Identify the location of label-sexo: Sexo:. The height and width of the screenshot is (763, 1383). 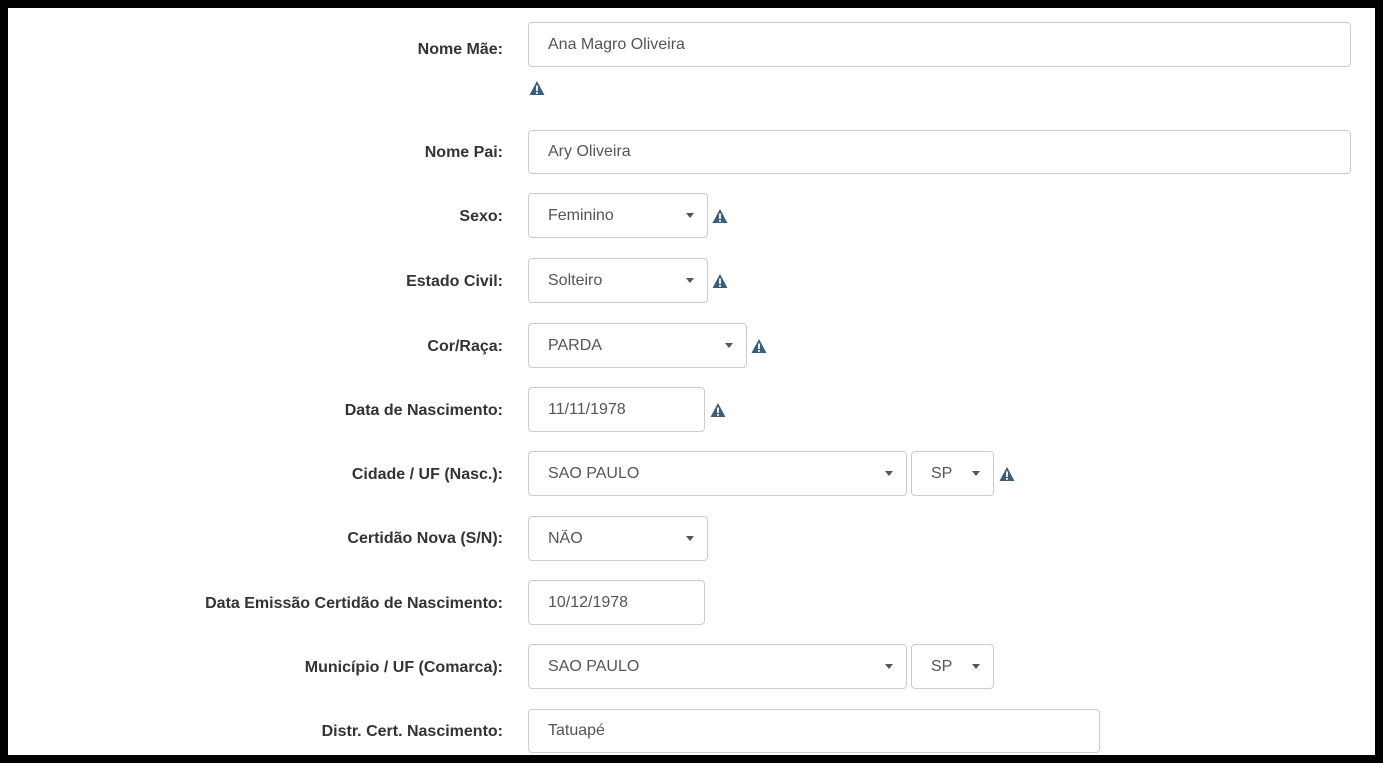
(481, 216).